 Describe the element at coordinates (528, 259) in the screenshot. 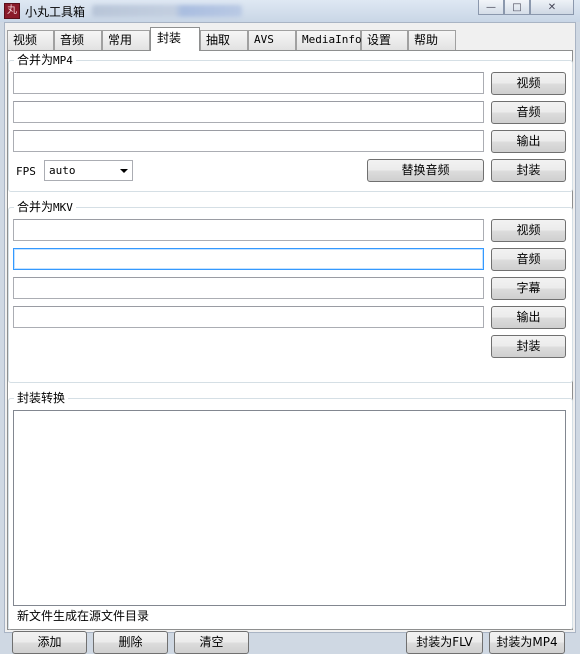

I see `mkv-audio-button: 音频` at that location.